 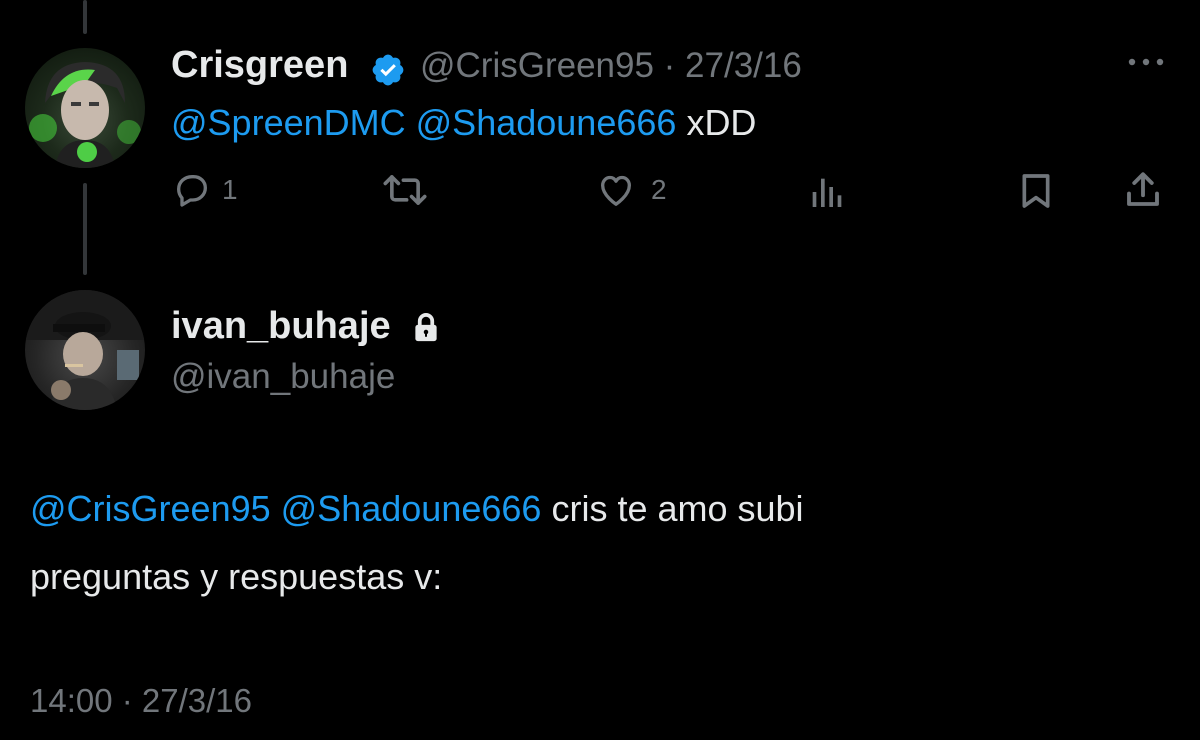 I want to click on display-name: Crisgreen, so click(x=259, y=65).